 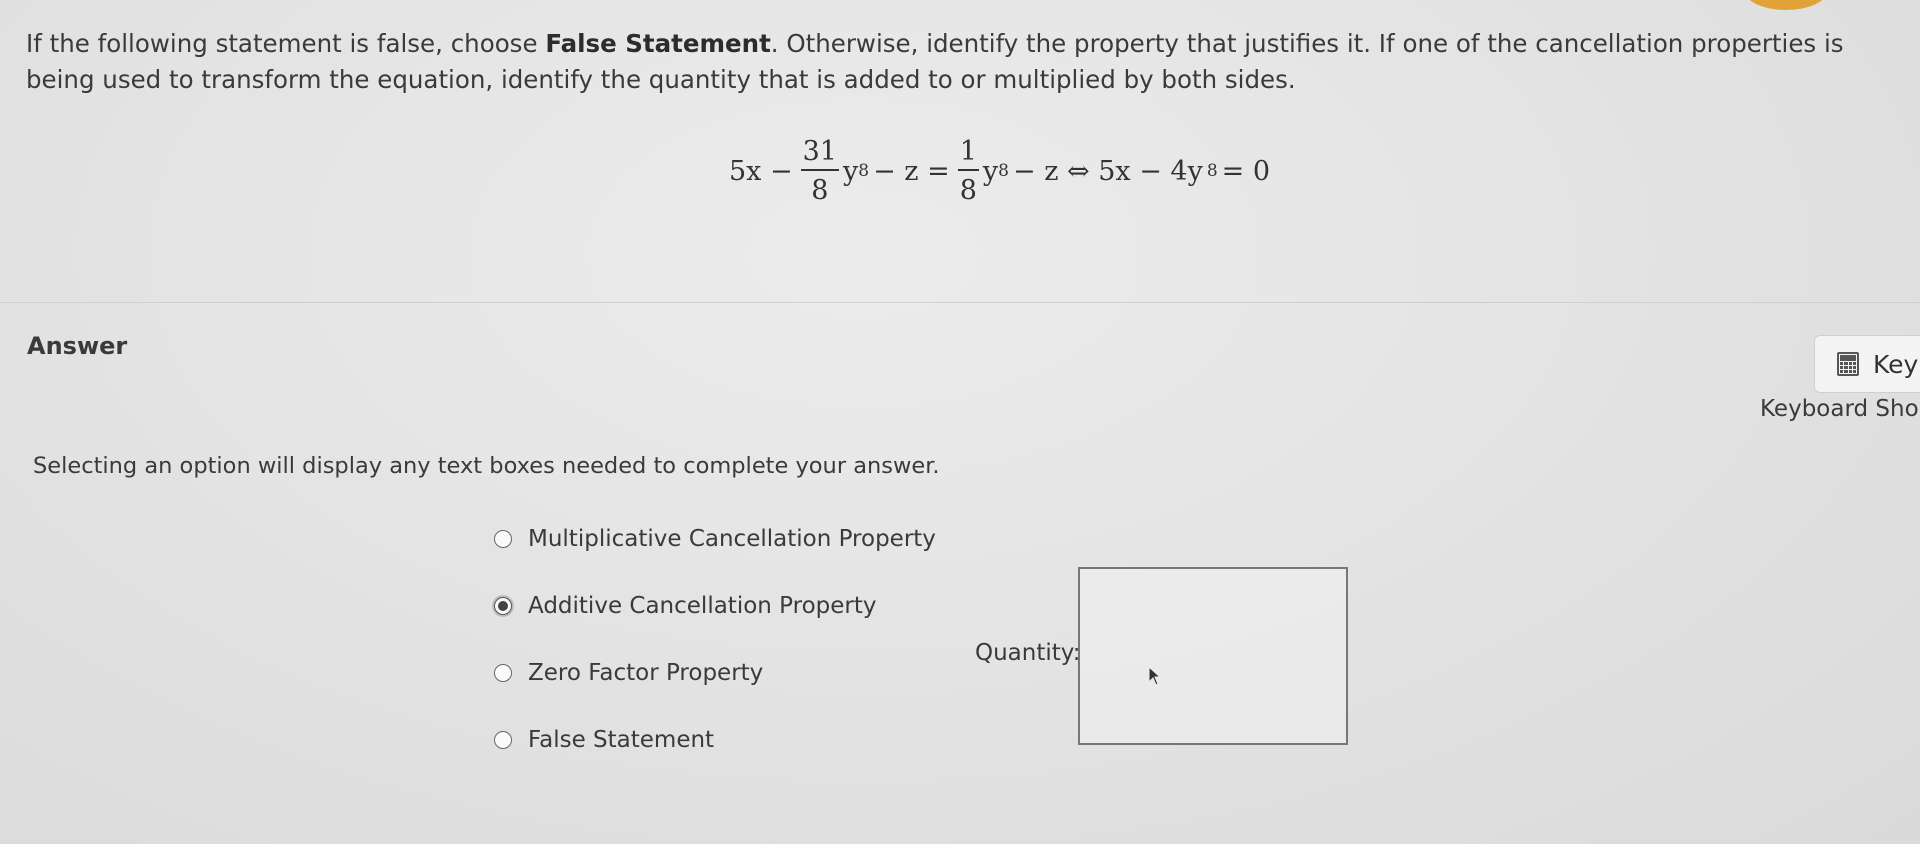 I want to click on quantity-input, so click(x=1213, y=656).